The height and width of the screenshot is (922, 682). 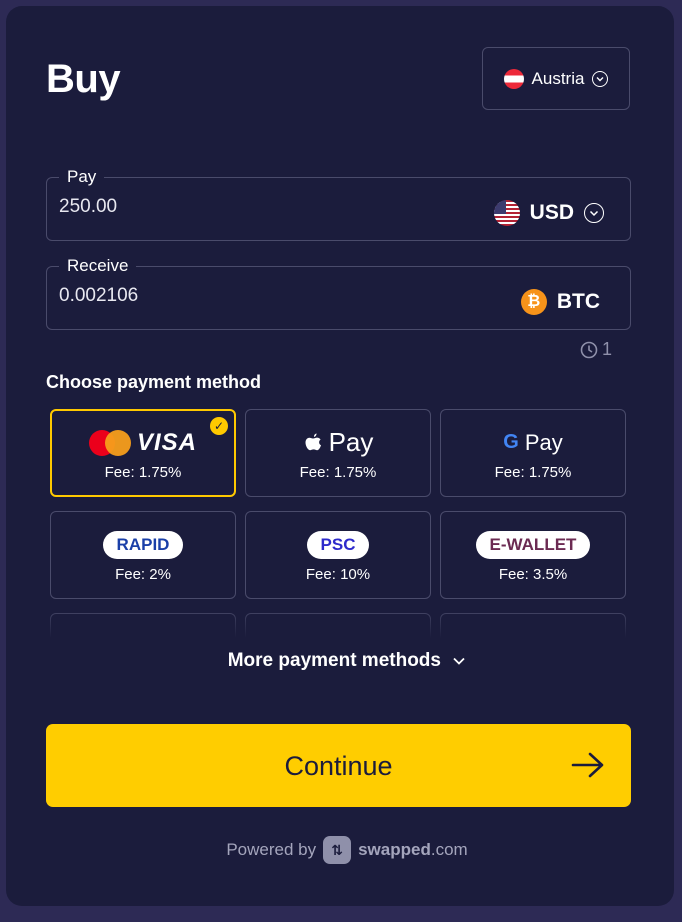 What do you see at coordinates (543, 442) in the screenshot?
I see `google-pay-text: Pay` at bounding box center [543, 442].